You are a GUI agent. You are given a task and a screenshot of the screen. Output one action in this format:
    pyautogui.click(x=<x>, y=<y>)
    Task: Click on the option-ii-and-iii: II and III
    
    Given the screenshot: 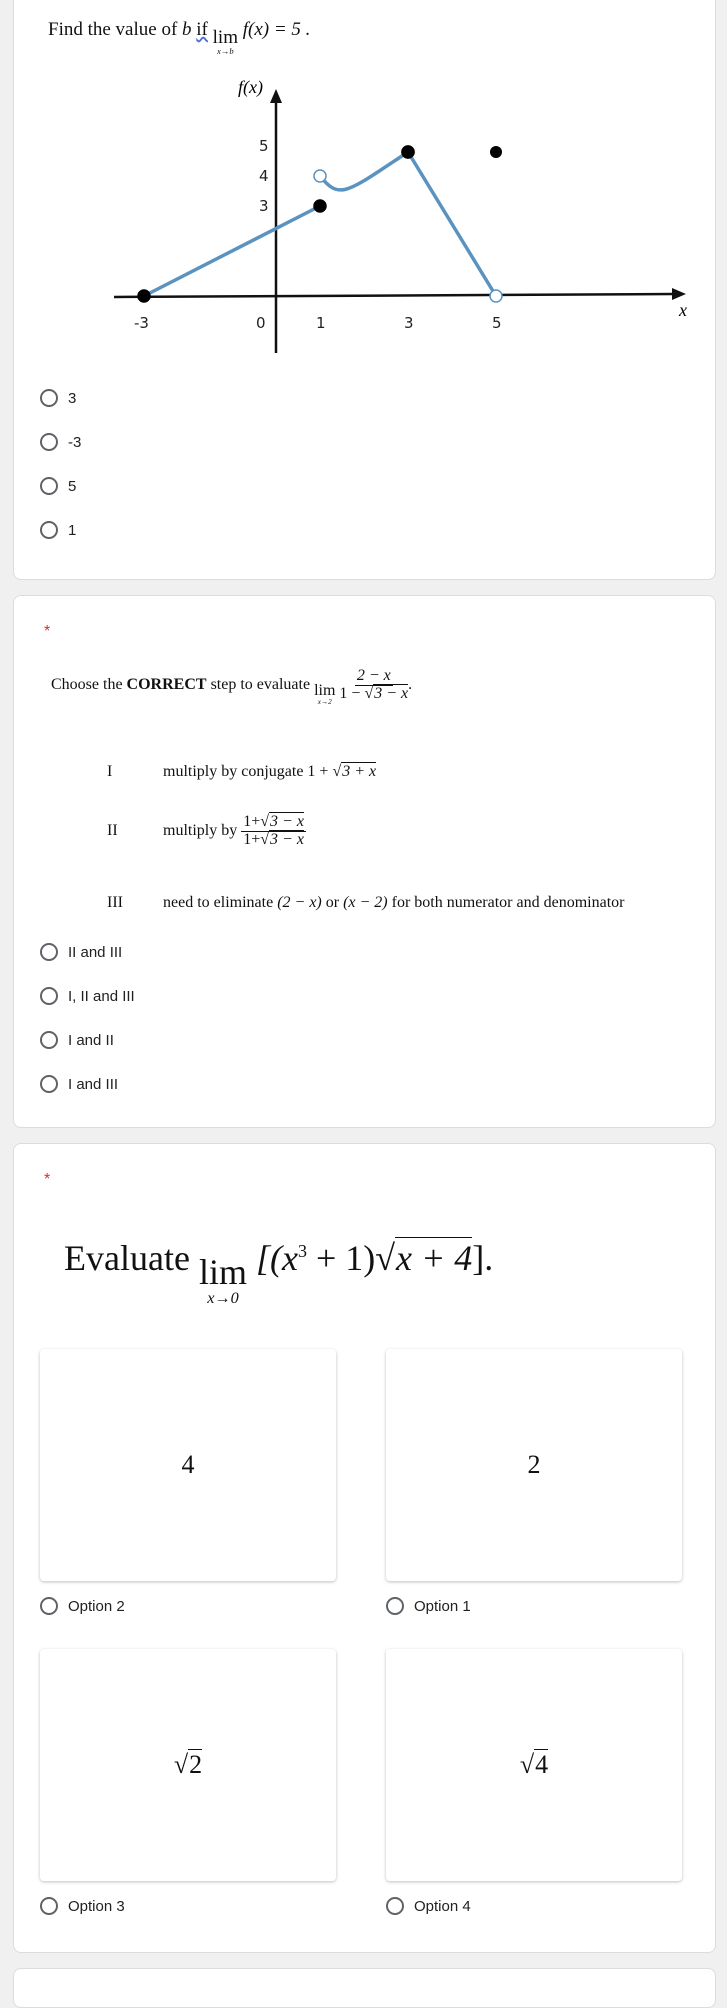 What is the action you would take?
    pyautogui.click(x=81, y=952)
    